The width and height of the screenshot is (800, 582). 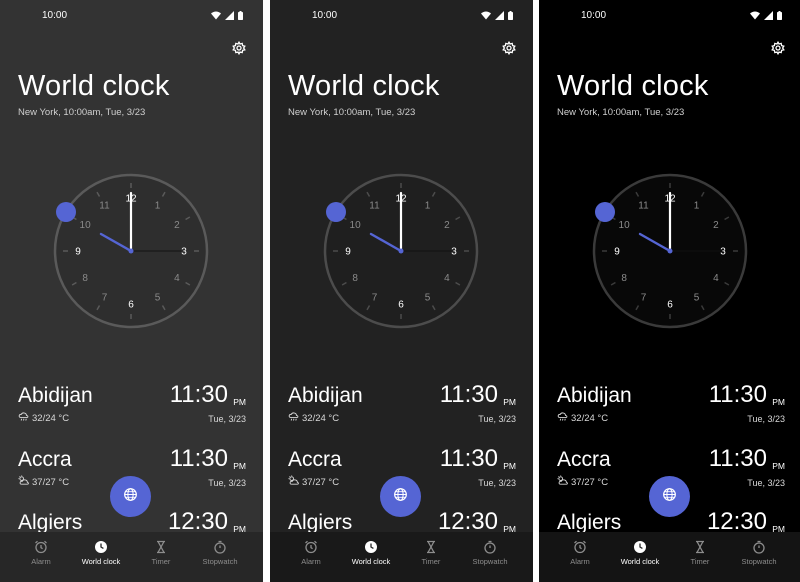 I want to click on cloud-rain-icon, so click(x=23, y=418).